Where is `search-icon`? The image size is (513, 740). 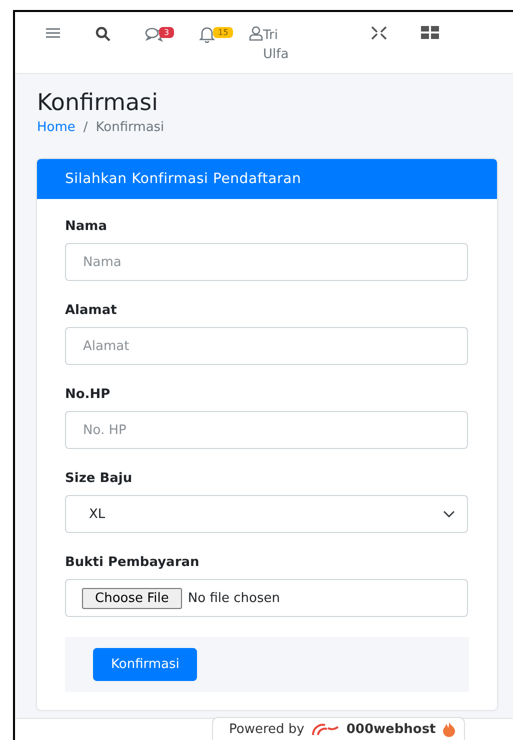 search-icon is located at coordinates (103, 34).